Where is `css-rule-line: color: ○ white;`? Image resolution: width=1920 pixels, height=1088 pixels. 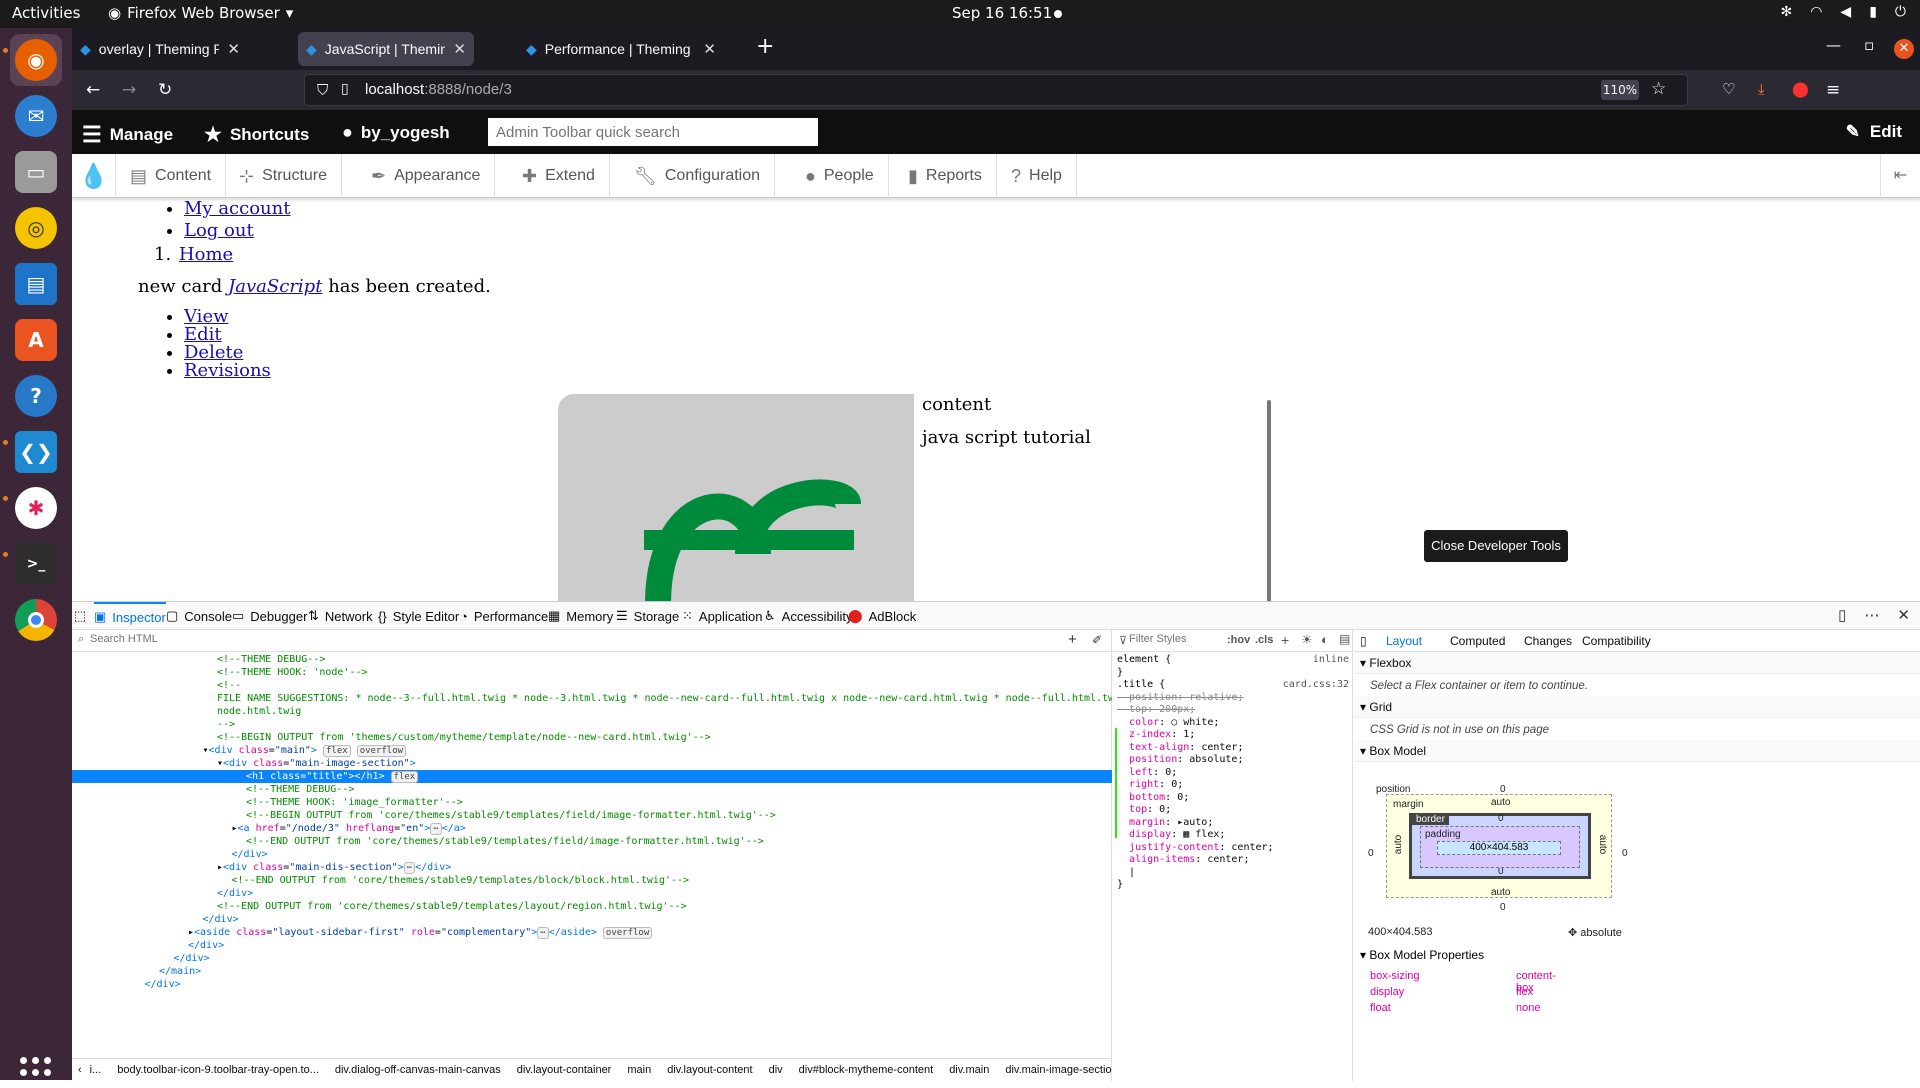
css-rule-line: color: ○ white; is located at coordinates (1233, 723).